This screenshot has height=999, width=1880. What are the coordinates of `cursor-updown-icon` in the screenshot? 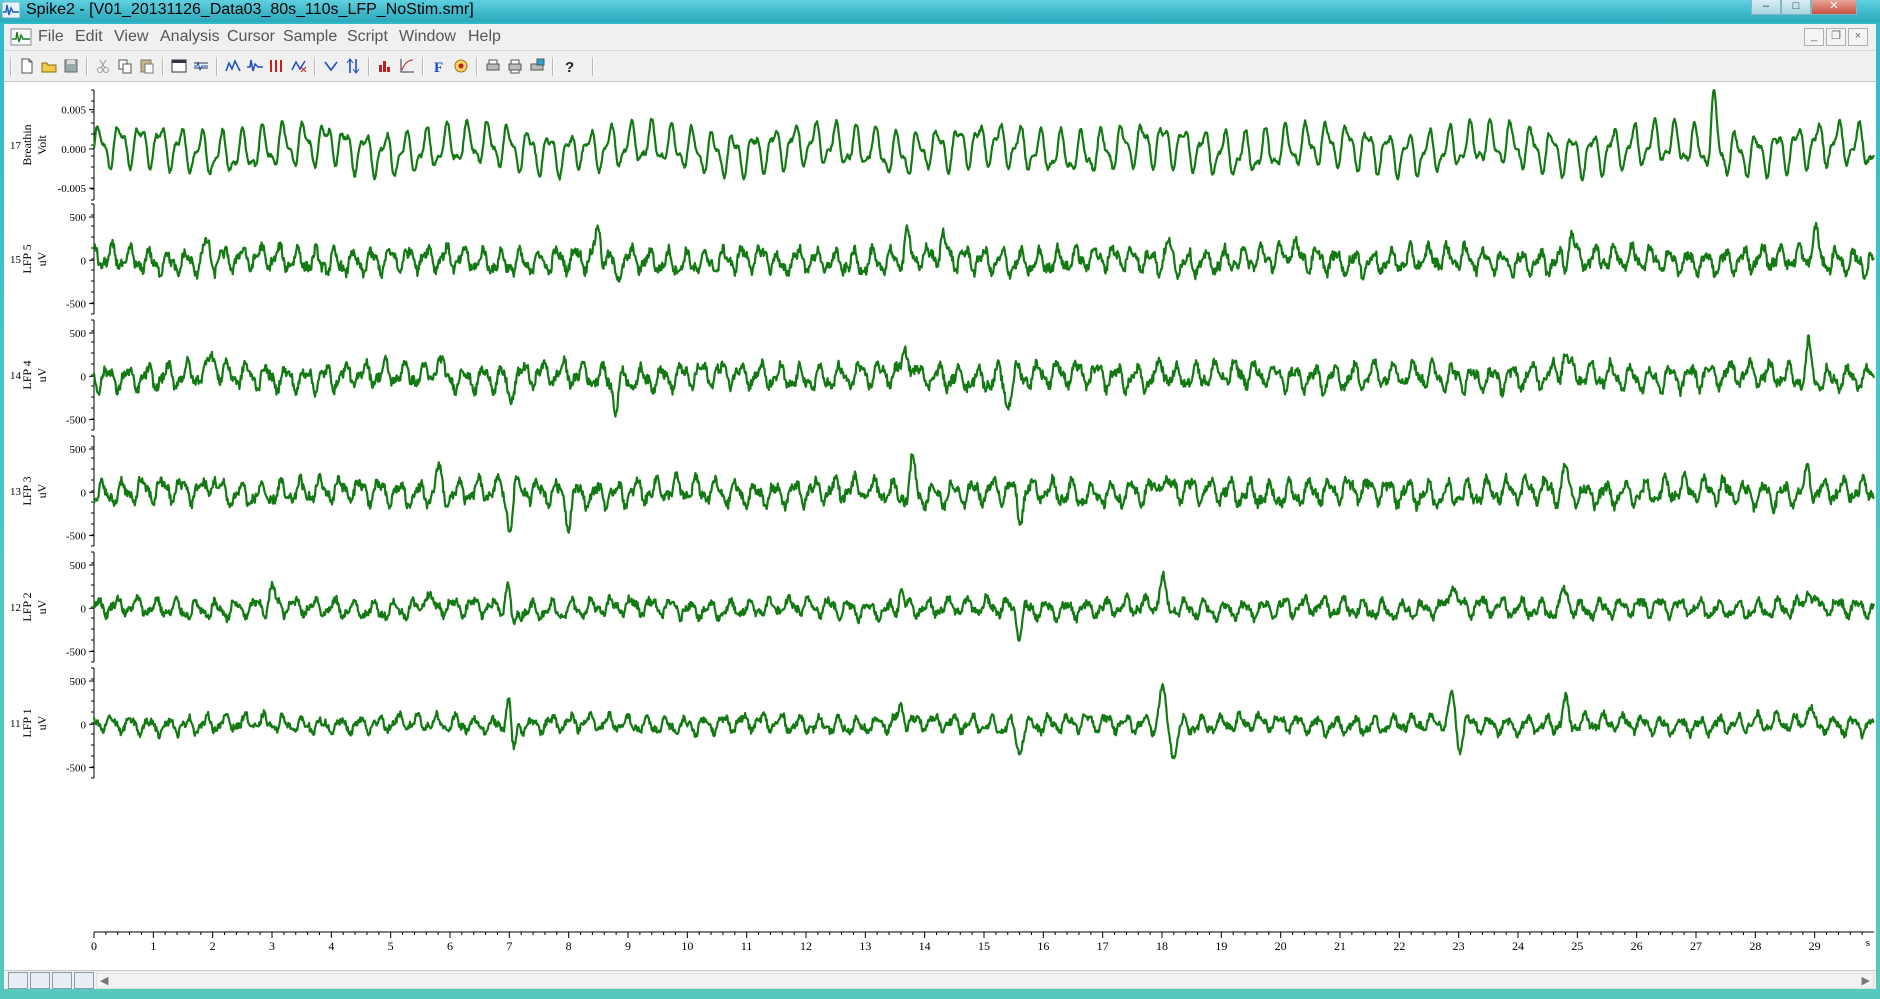 It's located at (353, 66).